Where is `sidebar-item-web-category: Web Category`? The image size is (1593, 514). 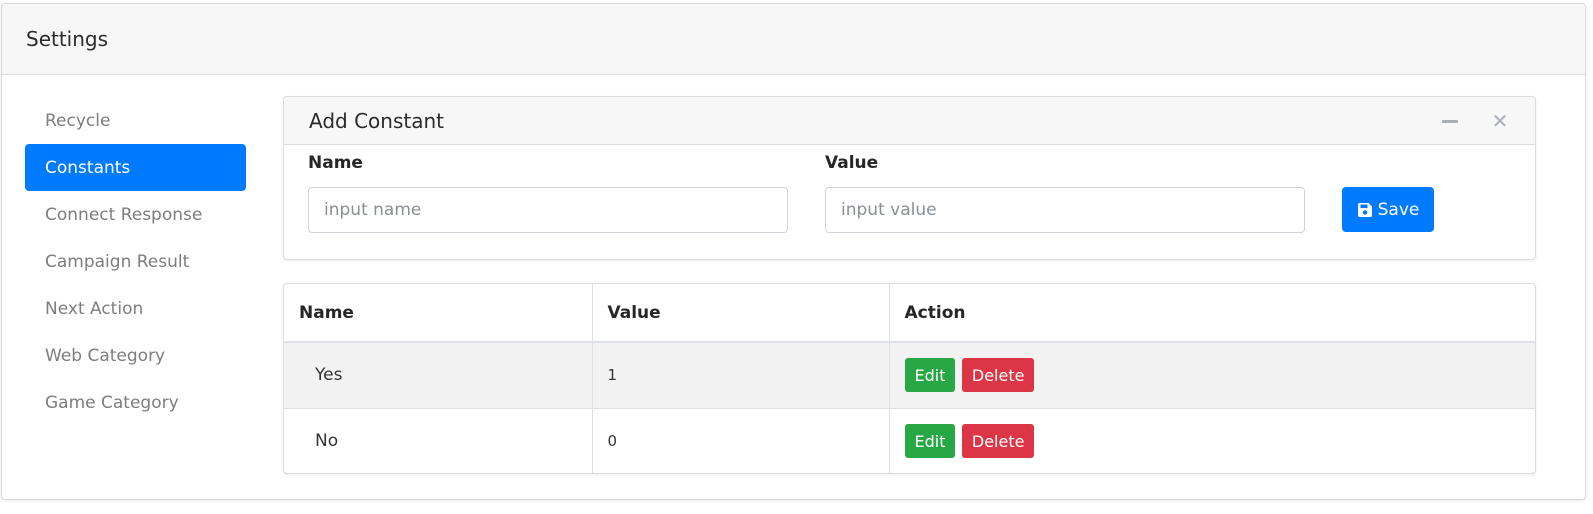
sidebar-item-web-category: Web Category is located at coordinates (135, 355).